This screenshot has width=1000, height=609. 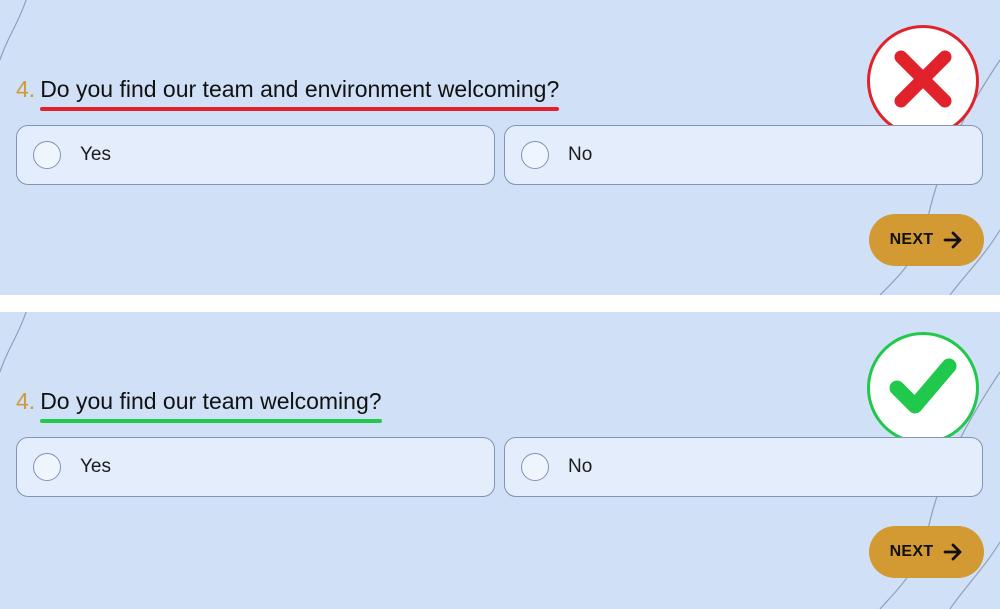 I want to click on checkmark-icon, so click(x=923, y=388).